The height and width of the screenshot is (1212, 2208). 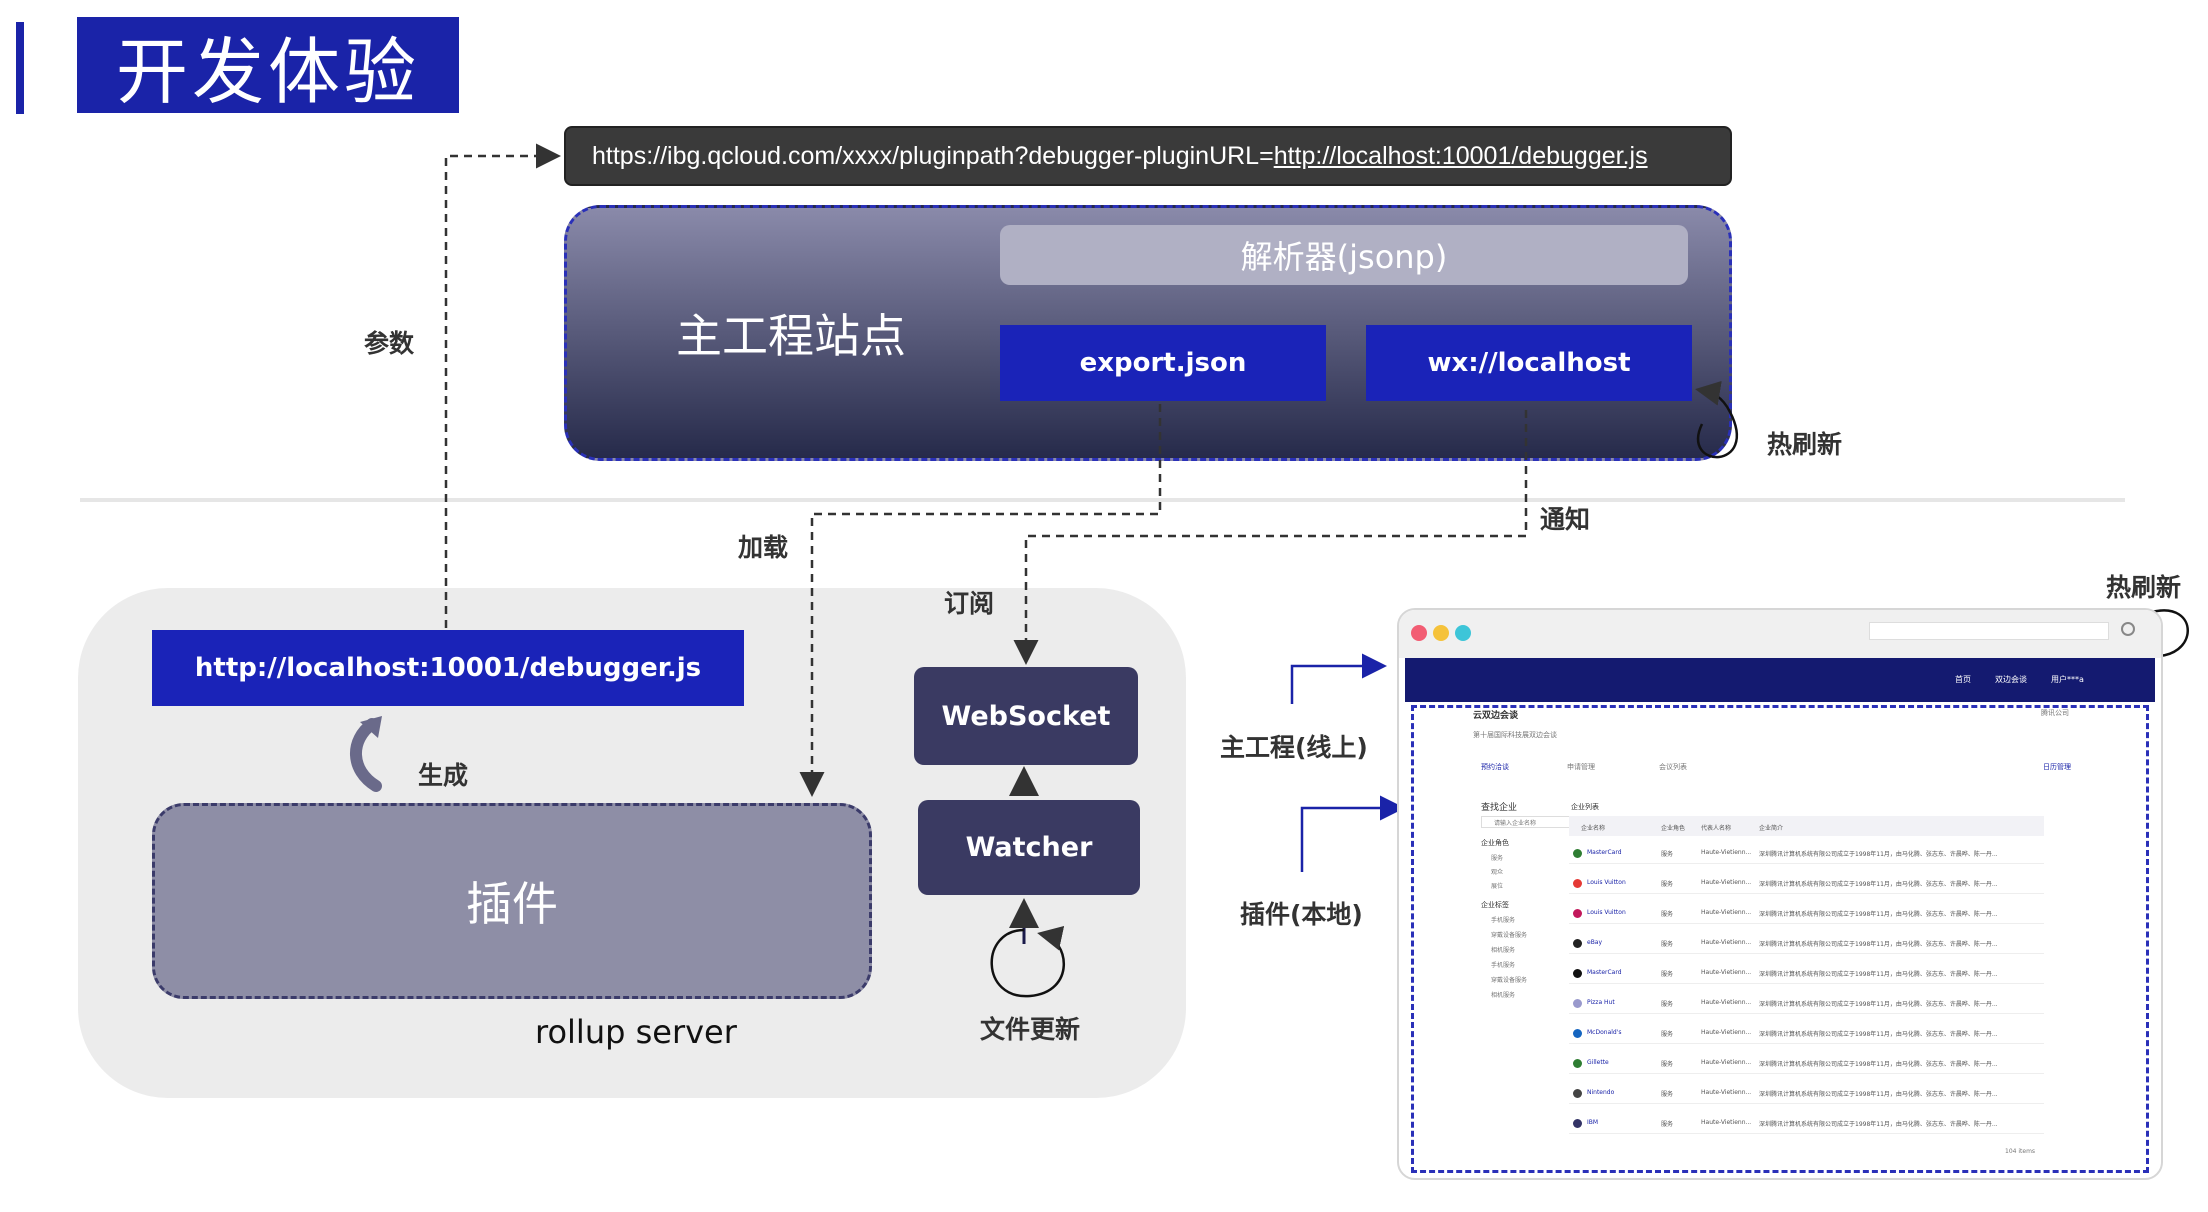 What do you see at coordinates (1780, 680) in the screenshot?
I see `app-nav-bar` at bounding box center [1780, 680].